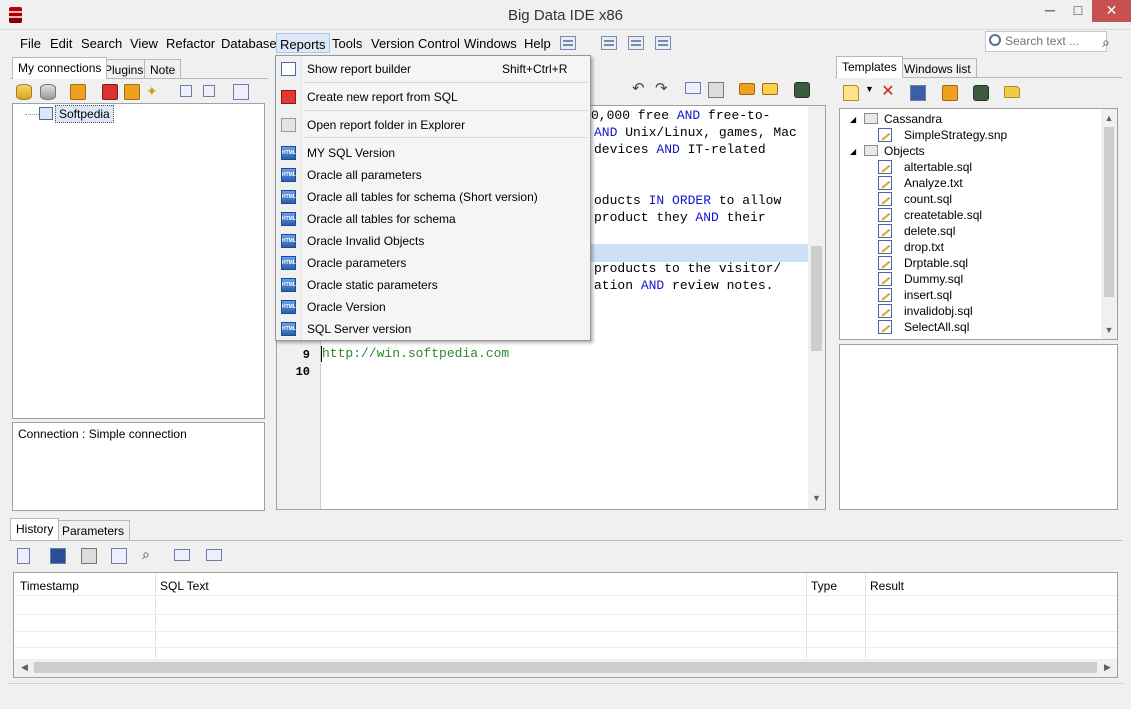  What do you see at coordinates (49, 584) in the screenshot?
I see `column-timestamp: Timestamp` at bounding box center [49, 584].